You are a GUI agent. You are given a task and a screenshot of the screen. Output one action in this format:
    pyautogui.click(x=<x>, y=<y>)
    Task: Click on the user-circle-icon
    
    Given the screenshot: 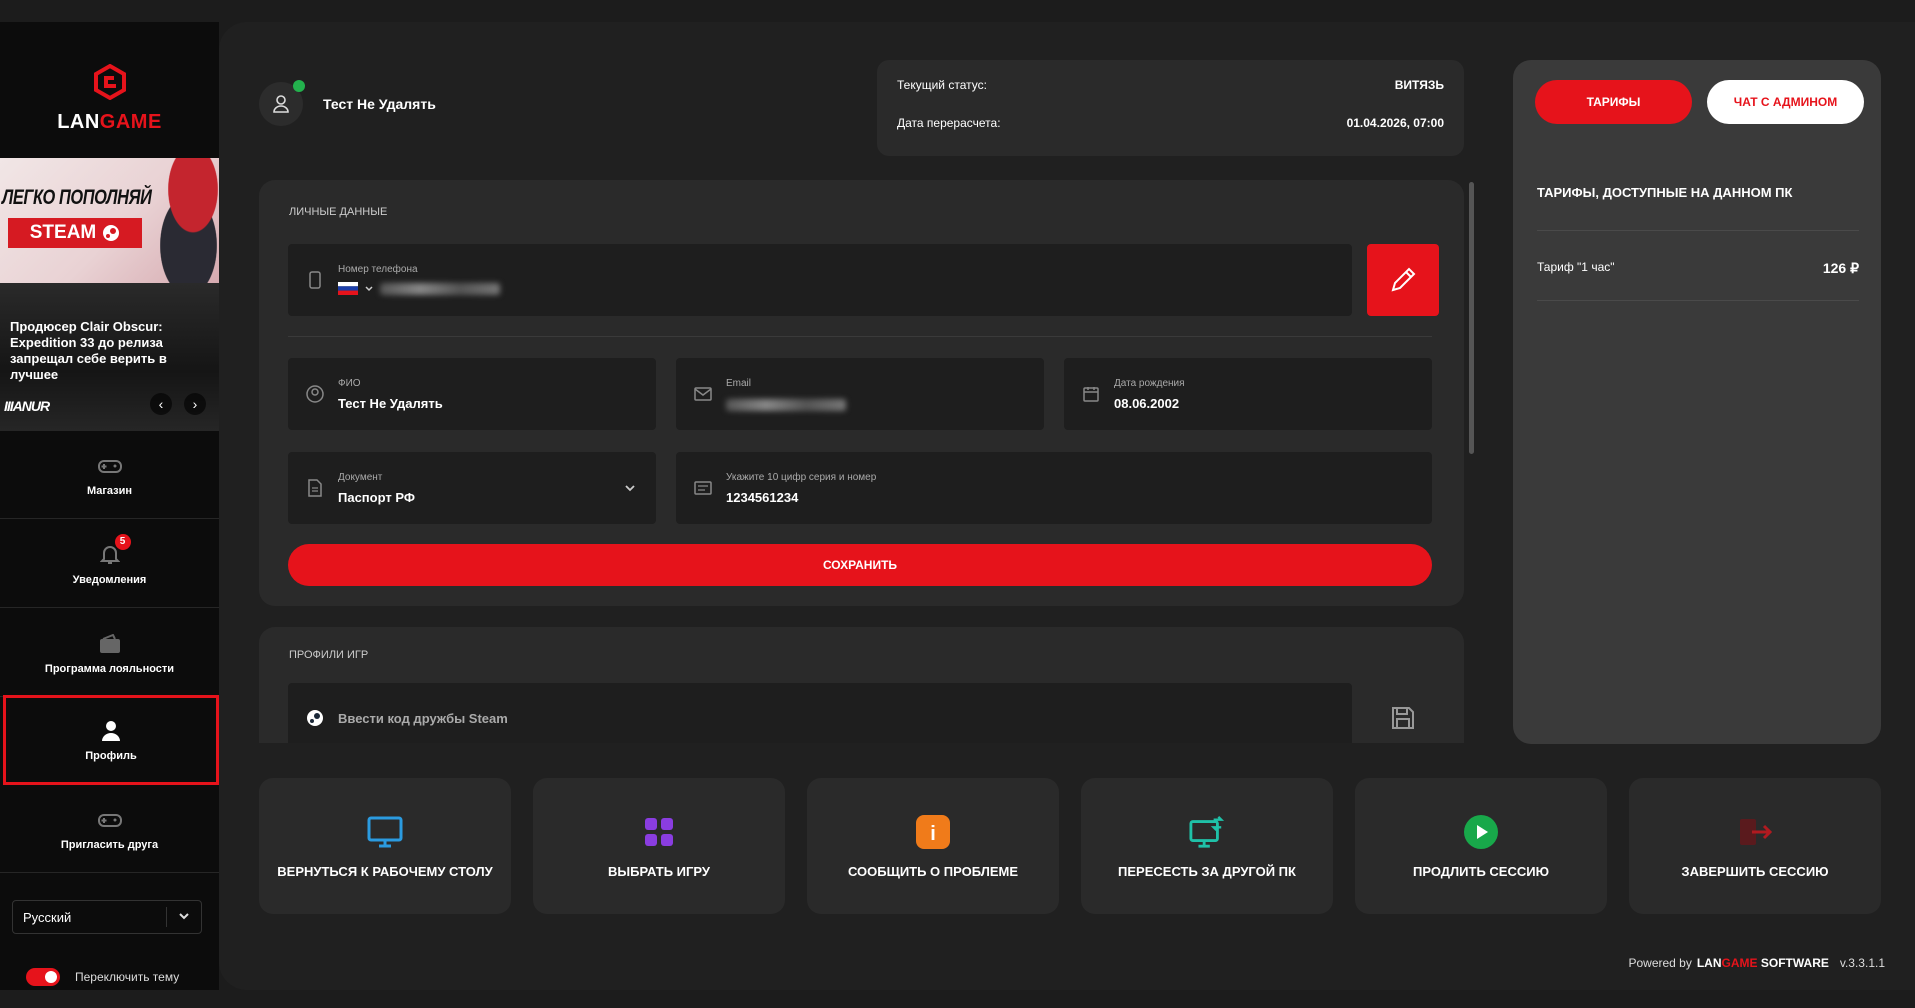 What is the action you would take?
    pyautogui.click(x=315, y=394)
    